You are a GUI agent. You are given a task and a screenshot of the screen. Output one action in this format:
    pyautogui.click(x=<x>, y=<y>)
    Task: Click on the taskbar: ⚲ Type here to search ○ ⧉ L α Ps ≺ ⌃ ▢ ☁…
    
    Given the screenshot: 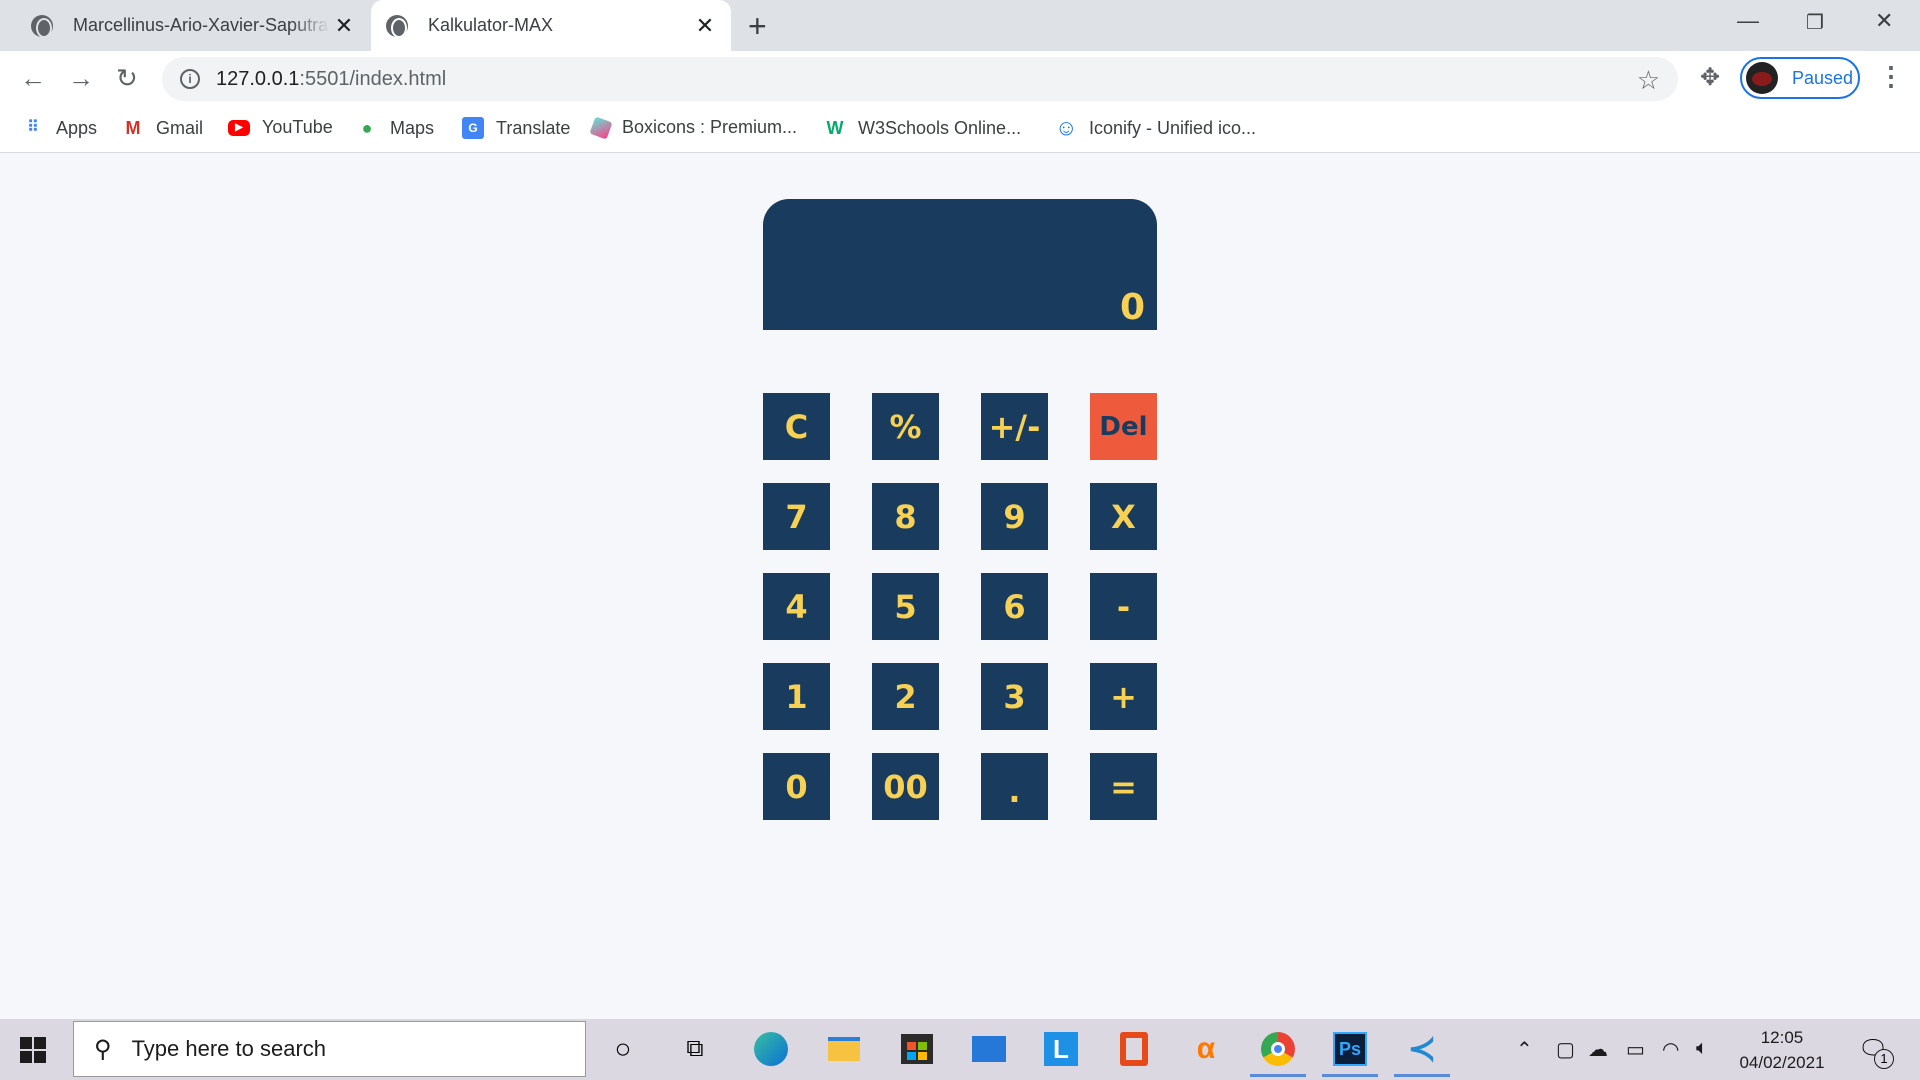 What is the action you would take?
    pyautogui.click(x=960, y=1049)
    